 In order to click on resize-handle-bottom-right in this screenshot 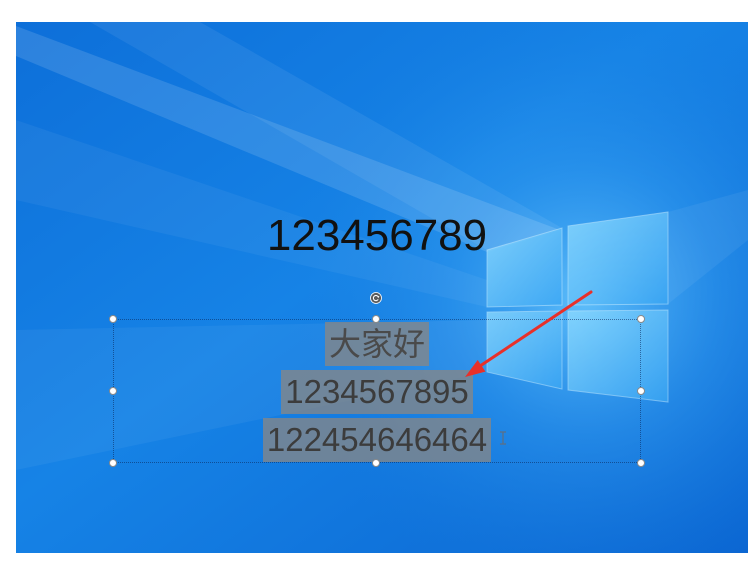, I will do `click(641, 463)`.